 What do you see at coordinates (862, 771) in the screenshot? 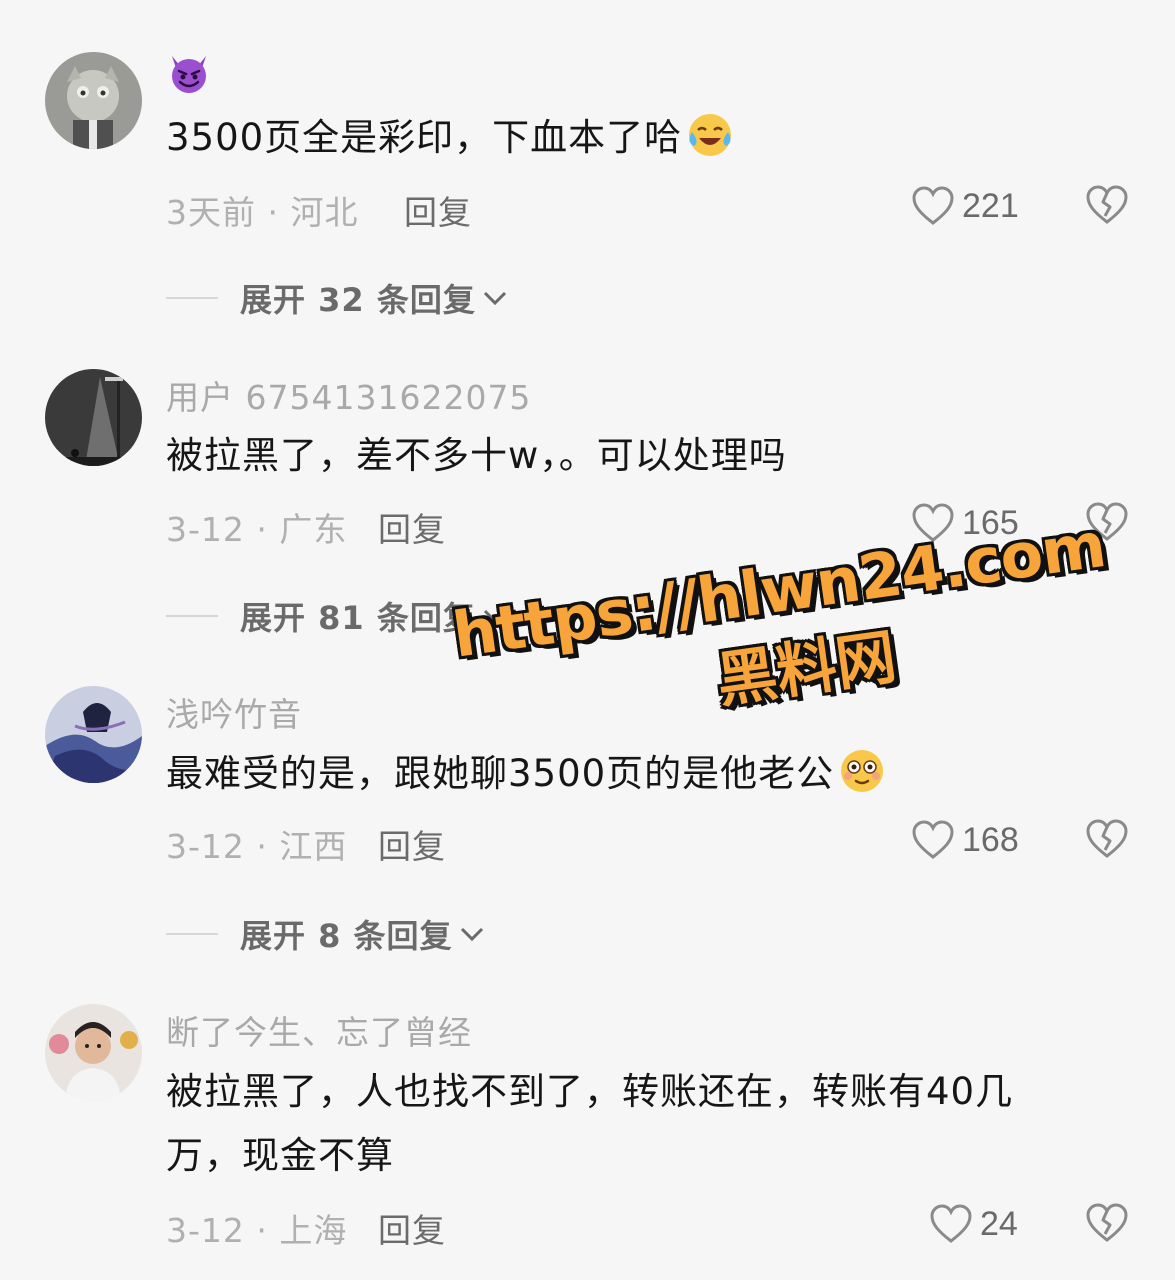
I see `flushed-emoji-icon` at bounding box center [862, 771].